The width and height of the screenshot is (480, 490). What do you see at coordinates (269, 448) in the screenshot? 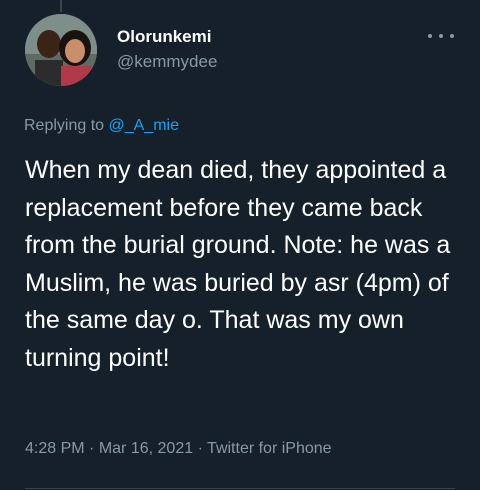
I see `tweet-source: Twitter for iPhone` at bounding box center [269, 448].